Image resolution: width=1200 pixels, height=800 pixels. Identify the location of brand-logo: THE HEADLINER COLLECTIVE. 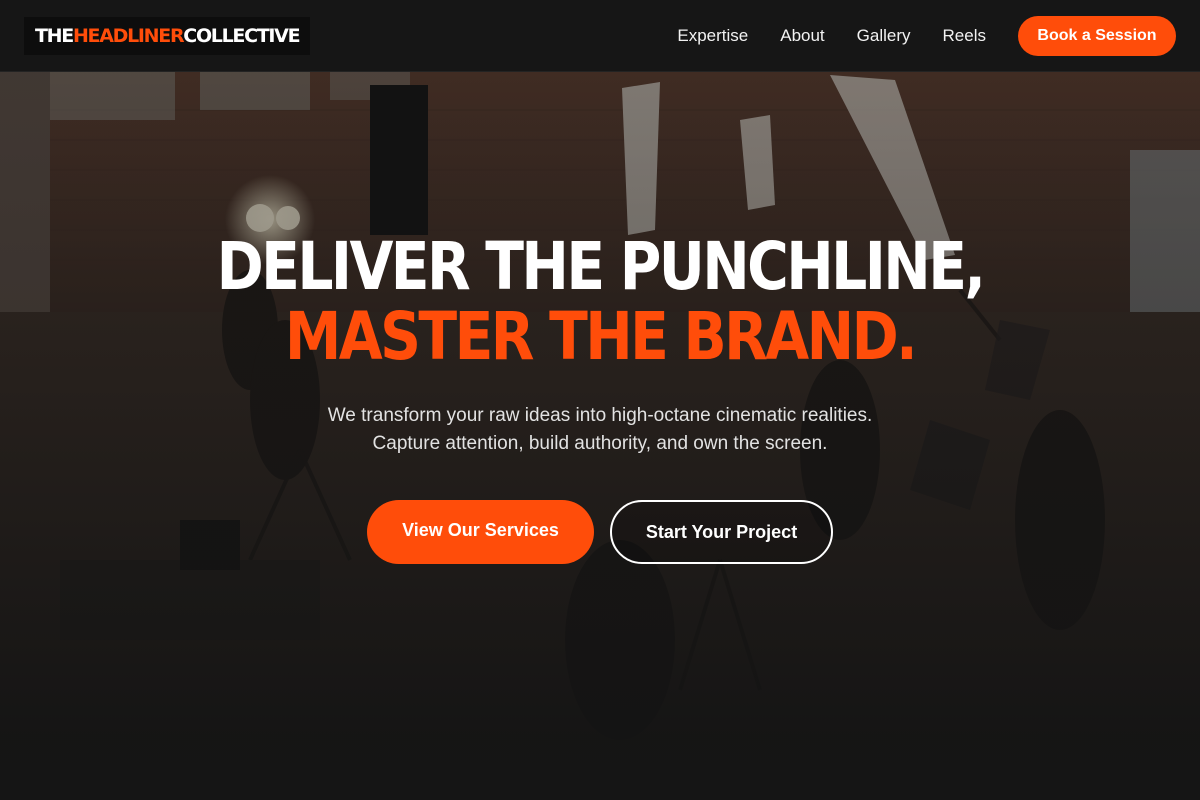
(167, 35).